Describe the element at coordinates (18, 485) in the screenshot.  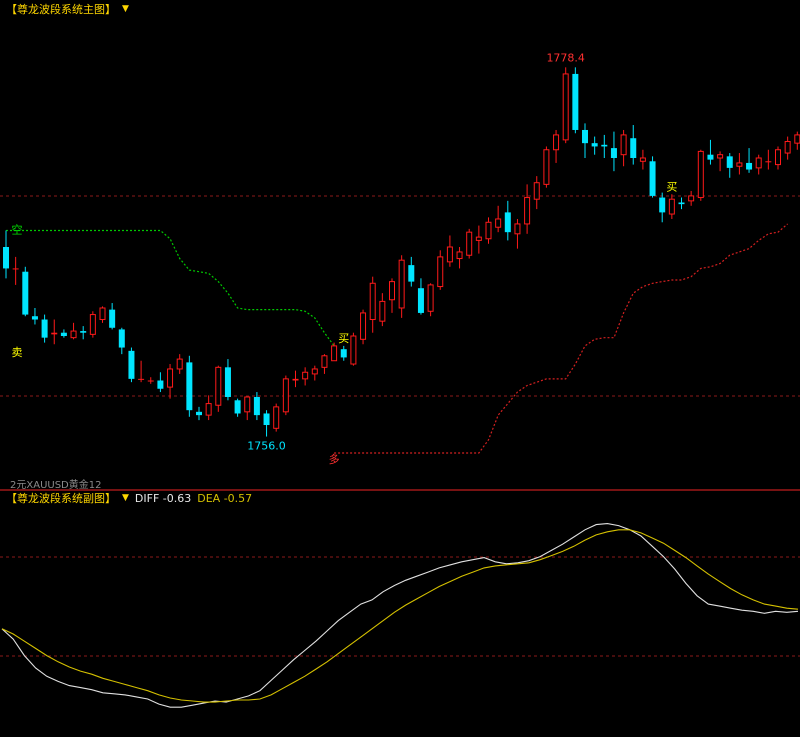
I see `watermark-prefix: 2元` at that location.